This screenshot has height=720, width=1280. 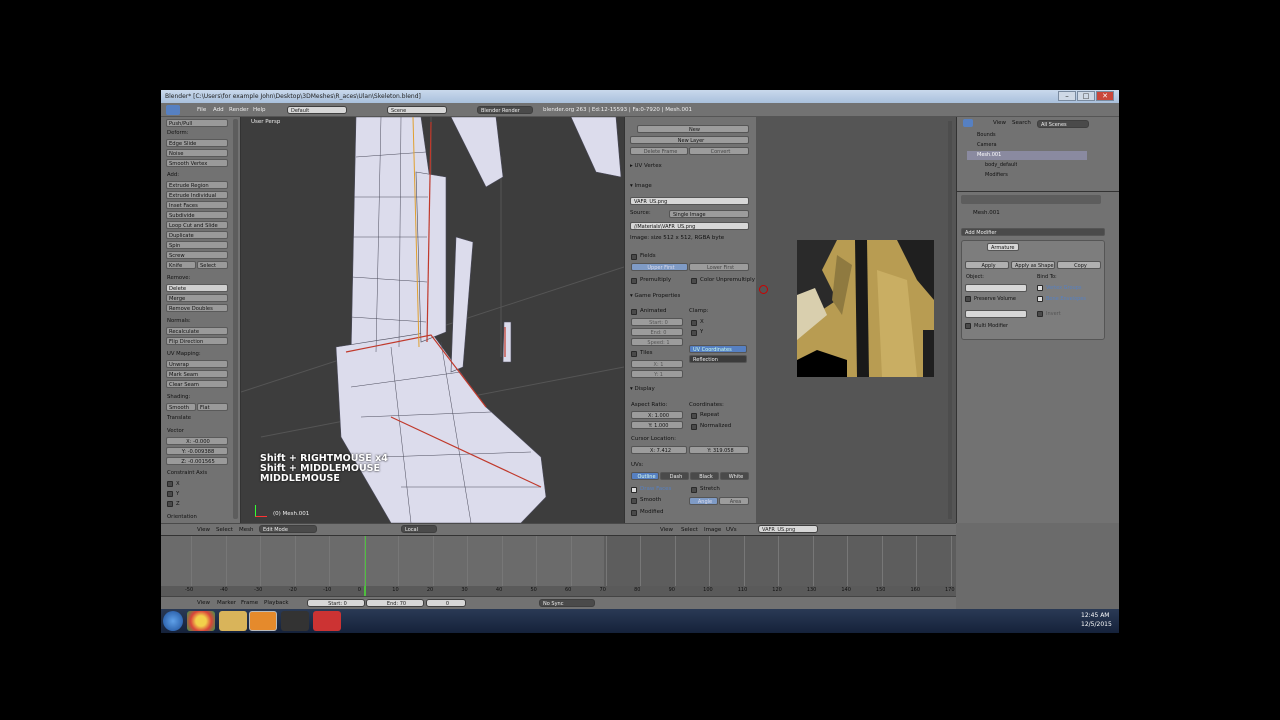 I want to click on axis-y-checkbox, so click(x=170, y=494).